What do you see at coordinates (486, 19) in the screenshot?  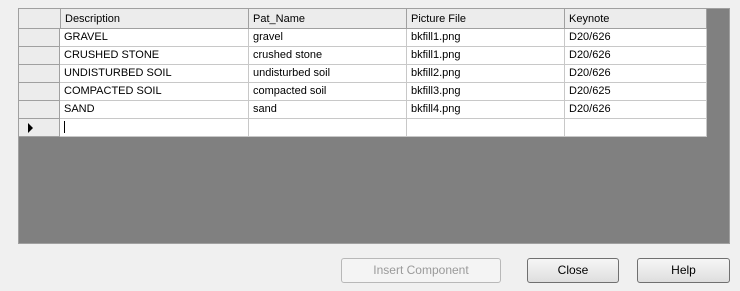 I see `column-header-picture-file: Picture File` at bounding box center [486, 19].